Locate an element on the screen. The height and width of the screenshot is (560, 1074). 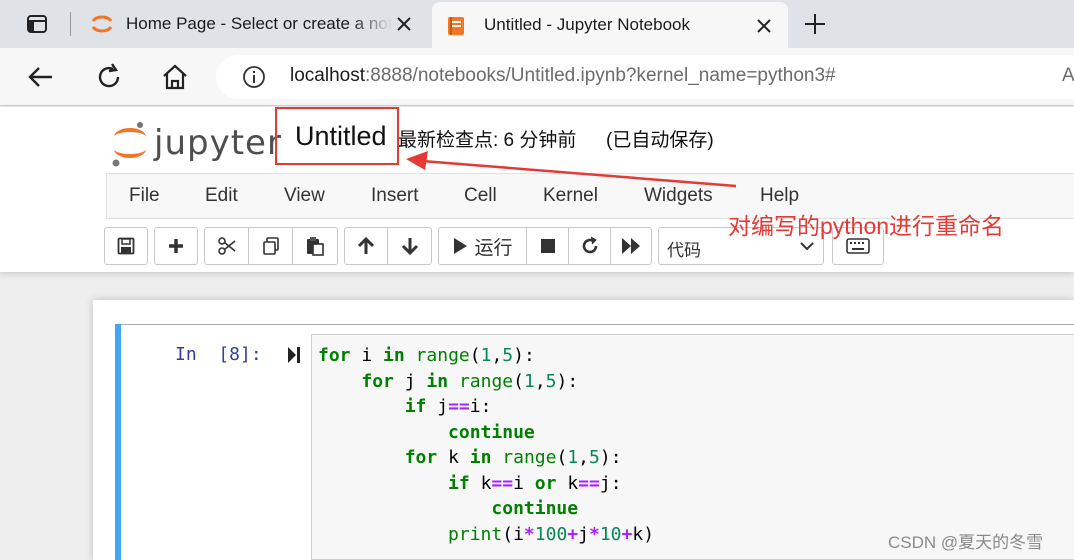
save-icon is located at coordinates (126, 246).